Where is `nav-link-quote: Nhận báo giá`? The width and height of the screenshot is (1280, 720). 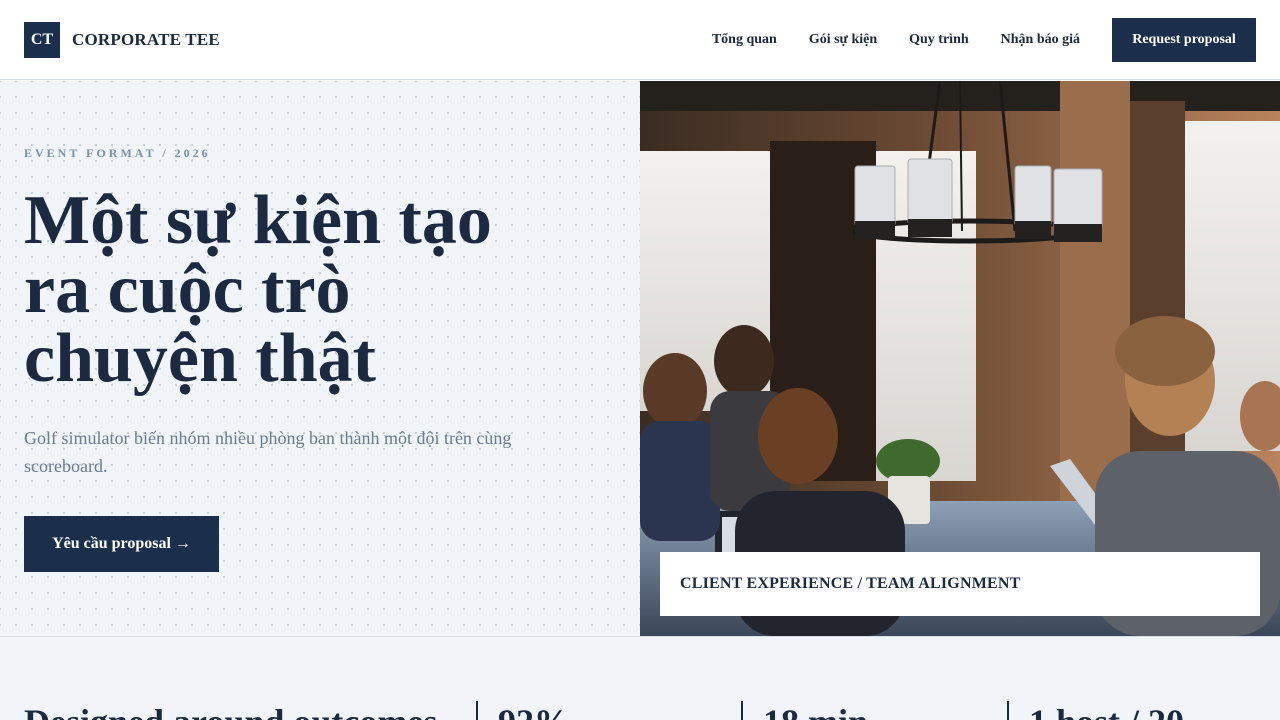
nav-link-quote: Nhận báo giá is located at coordinates (1040, 40).